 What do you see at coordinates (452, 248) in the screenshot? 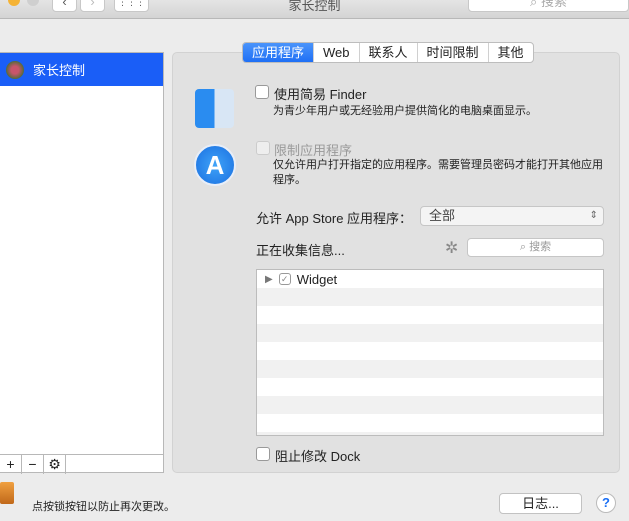
I see `spinner-icon: ✲` at bounding box center [452, 248].